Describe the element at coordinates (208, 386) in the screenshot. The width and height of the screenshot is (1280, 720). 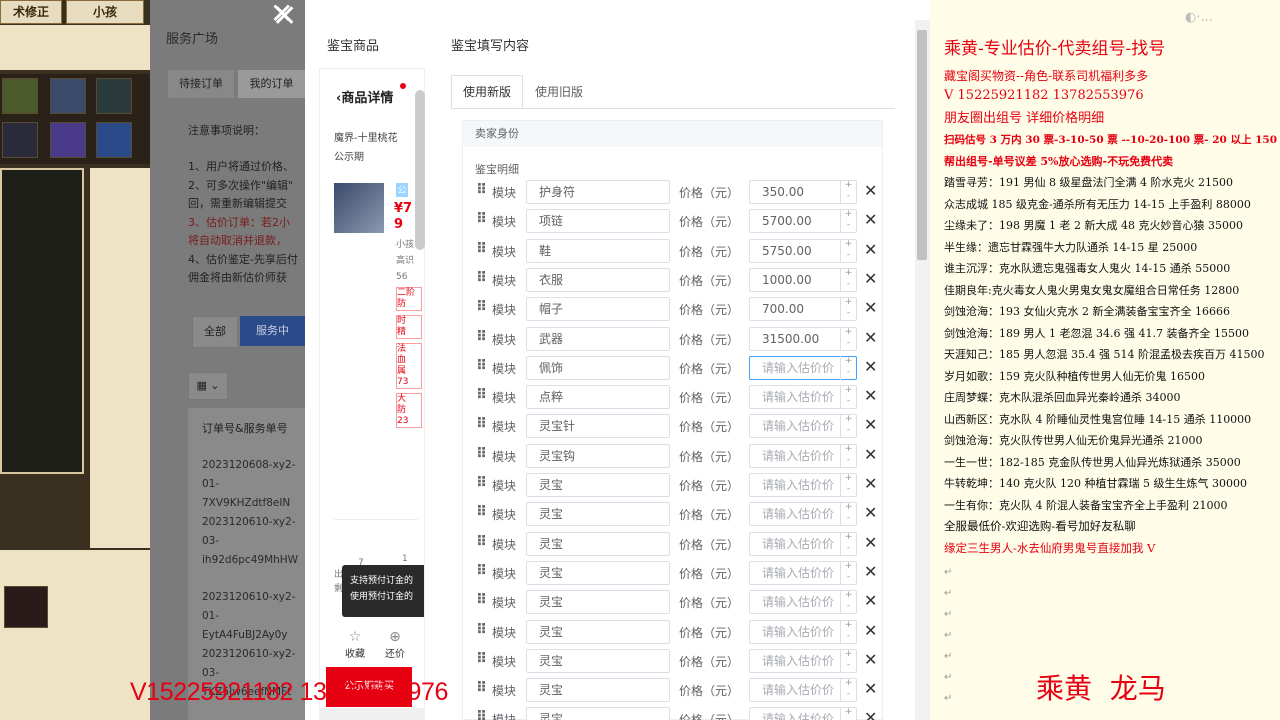
I see `grid-view-icon: ▦ ⌄` at that location.